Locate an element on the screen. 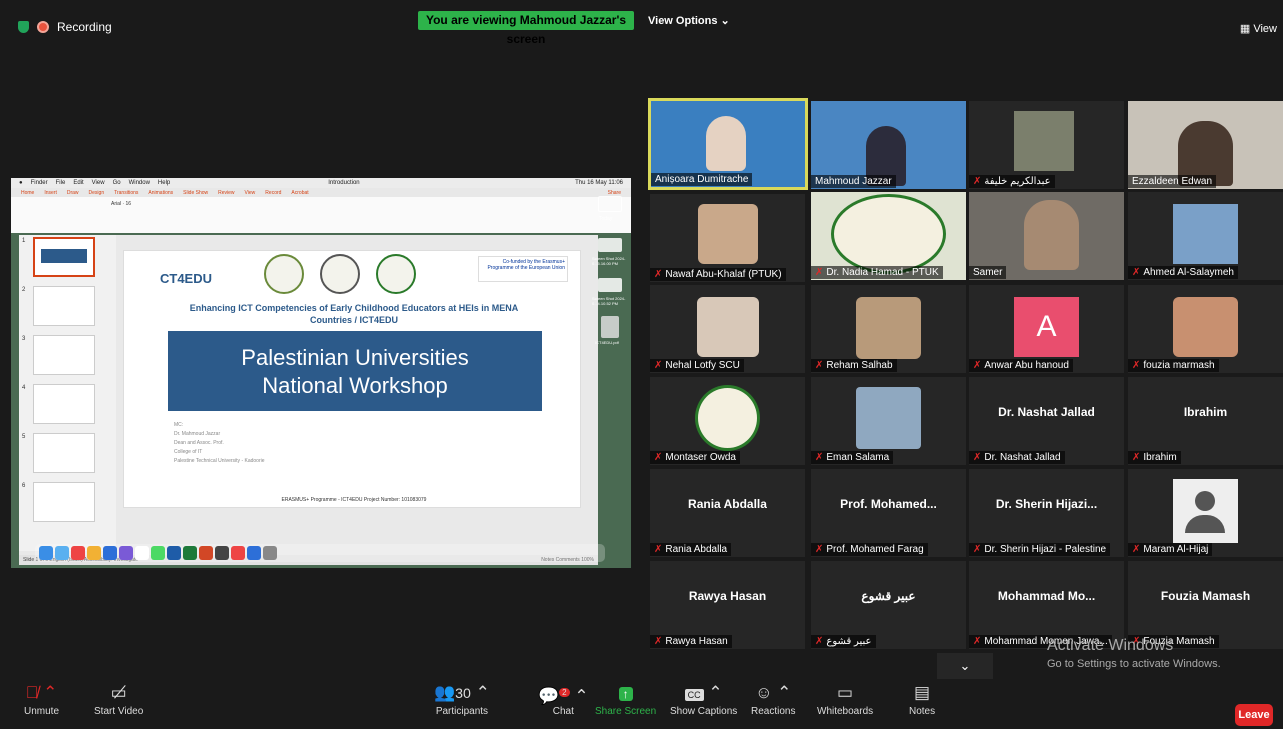 This screenshot has width=1283, height=729. opera-icon is located at coordinates (78, 553).